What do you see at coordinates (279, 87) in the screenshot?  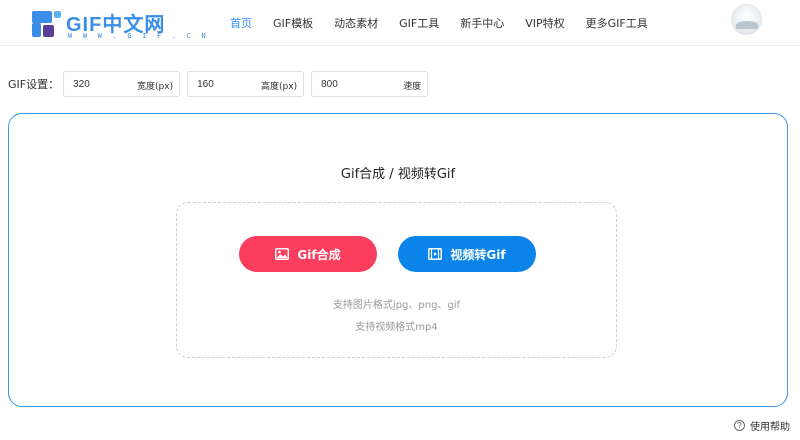 I see `height-unit-label: 高度(px)` at bounding box center [279, 87].